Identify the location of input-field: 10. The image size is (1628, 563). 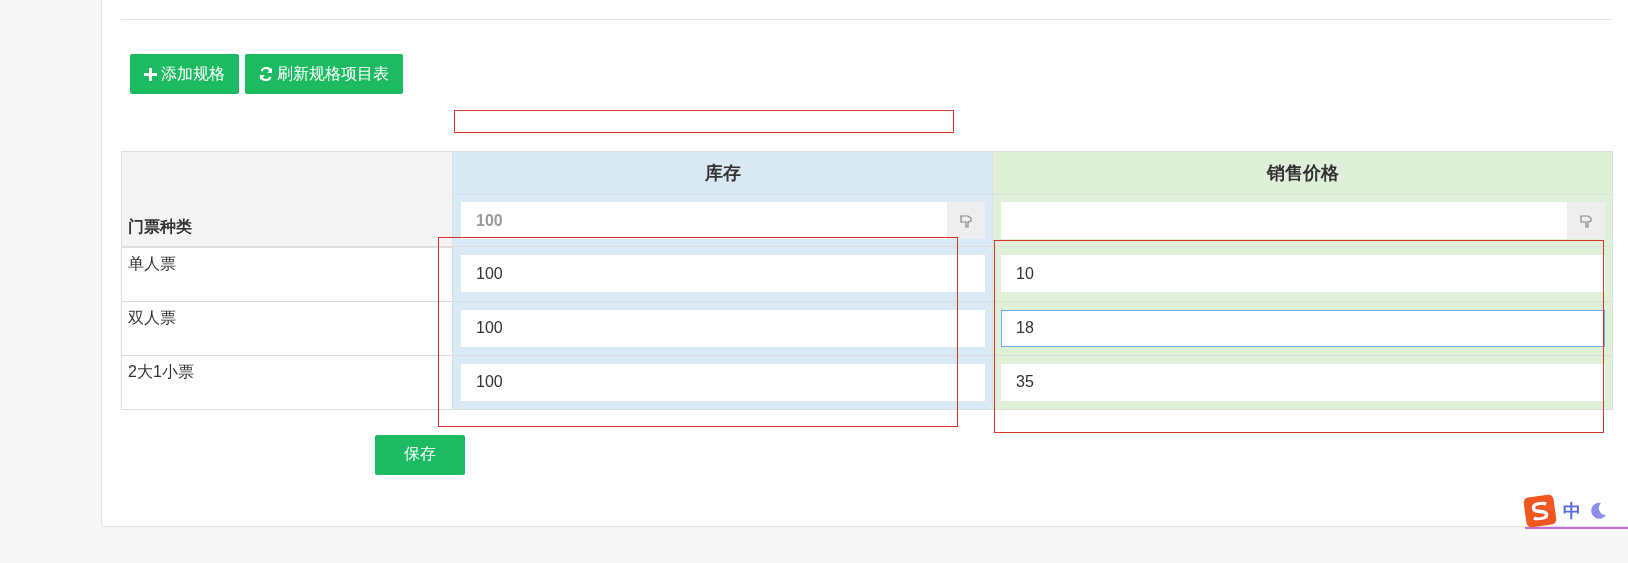
(1303, 274).